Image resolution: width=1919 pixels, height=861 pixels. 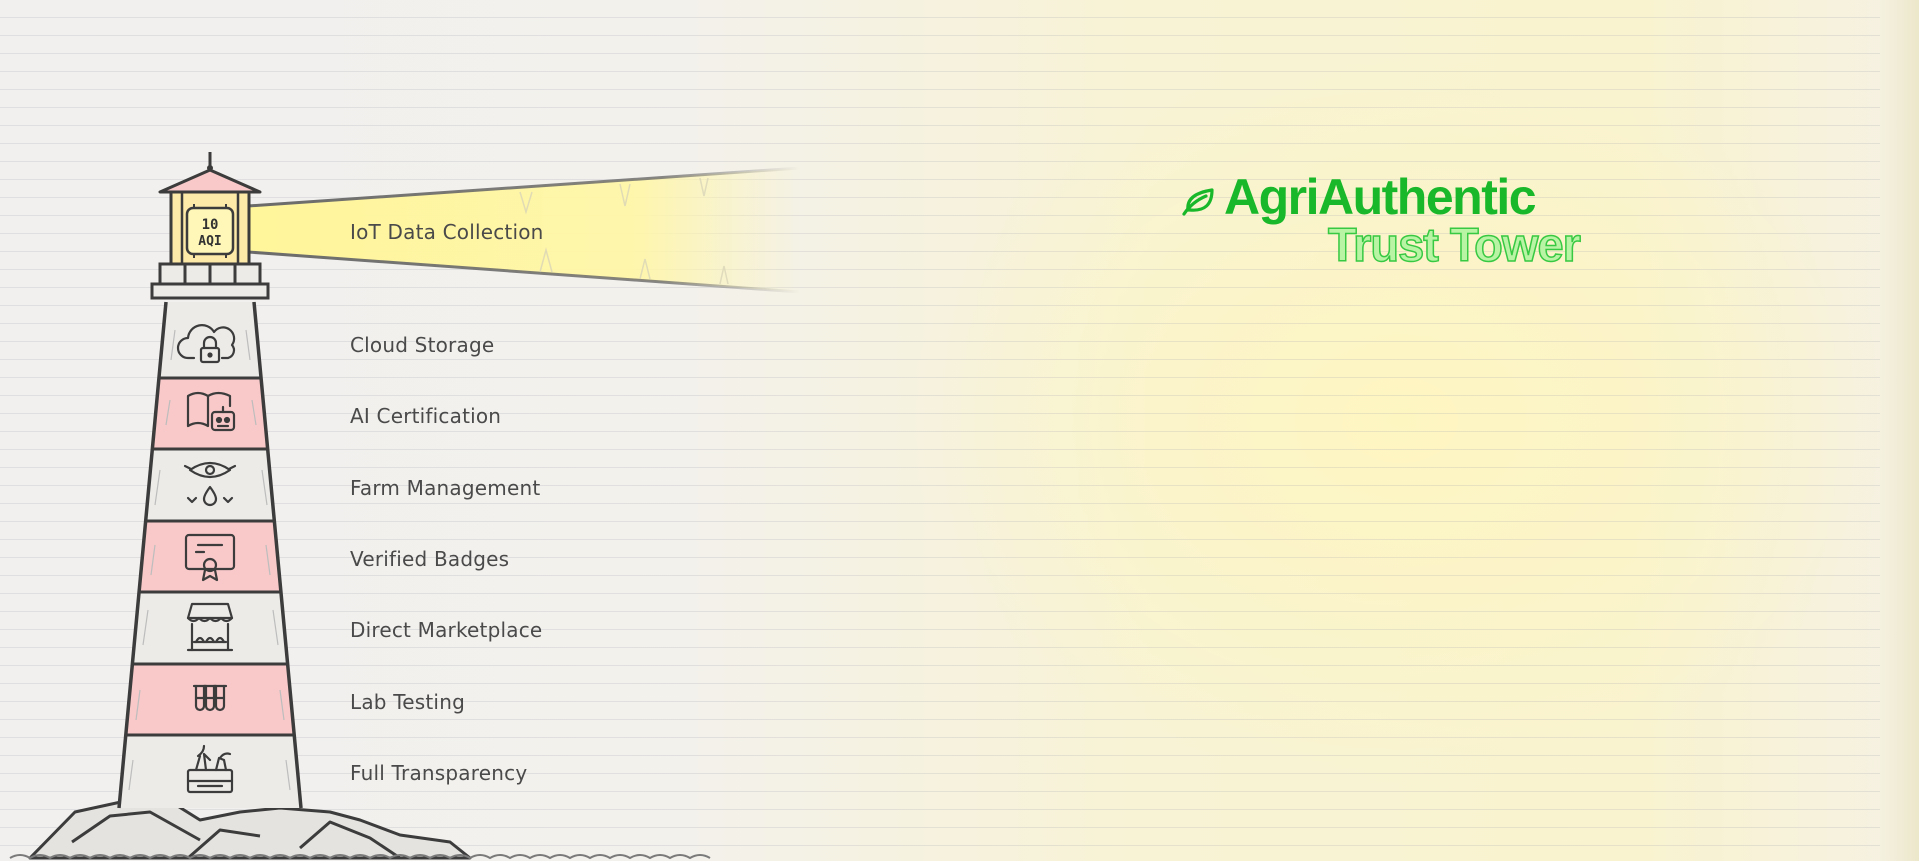 What do you see at coordinates (430, 559) in the screenshot?
I see `layer-label-verified-badges: Verified Badges` at bounding box center [430, 559].